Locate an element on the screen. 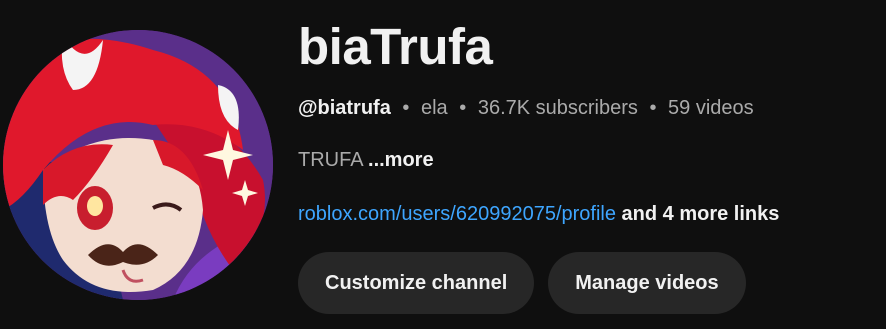  channel-handle: @biatrufa is located at coordinates (344, 108).